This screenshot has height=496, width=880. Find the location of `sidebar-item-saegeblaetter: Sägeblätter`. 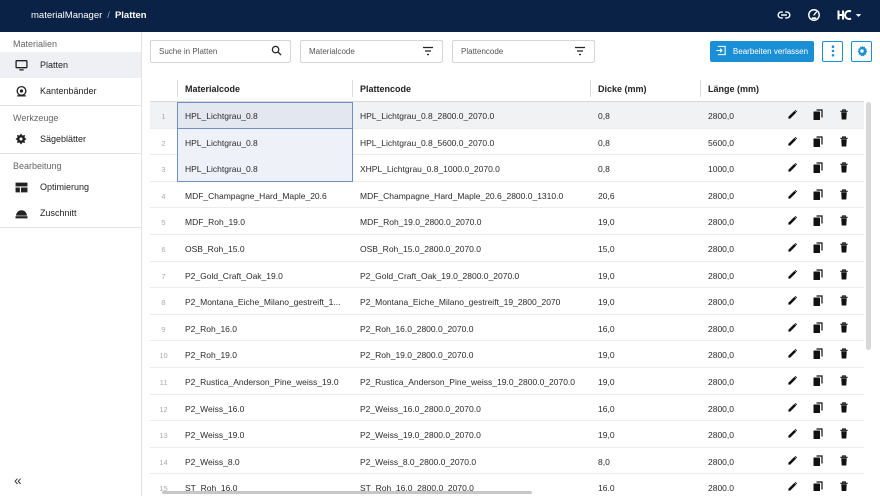

sidebar-item-saegeblaetter: Sägeblätter is located at coordinates (70, 139).